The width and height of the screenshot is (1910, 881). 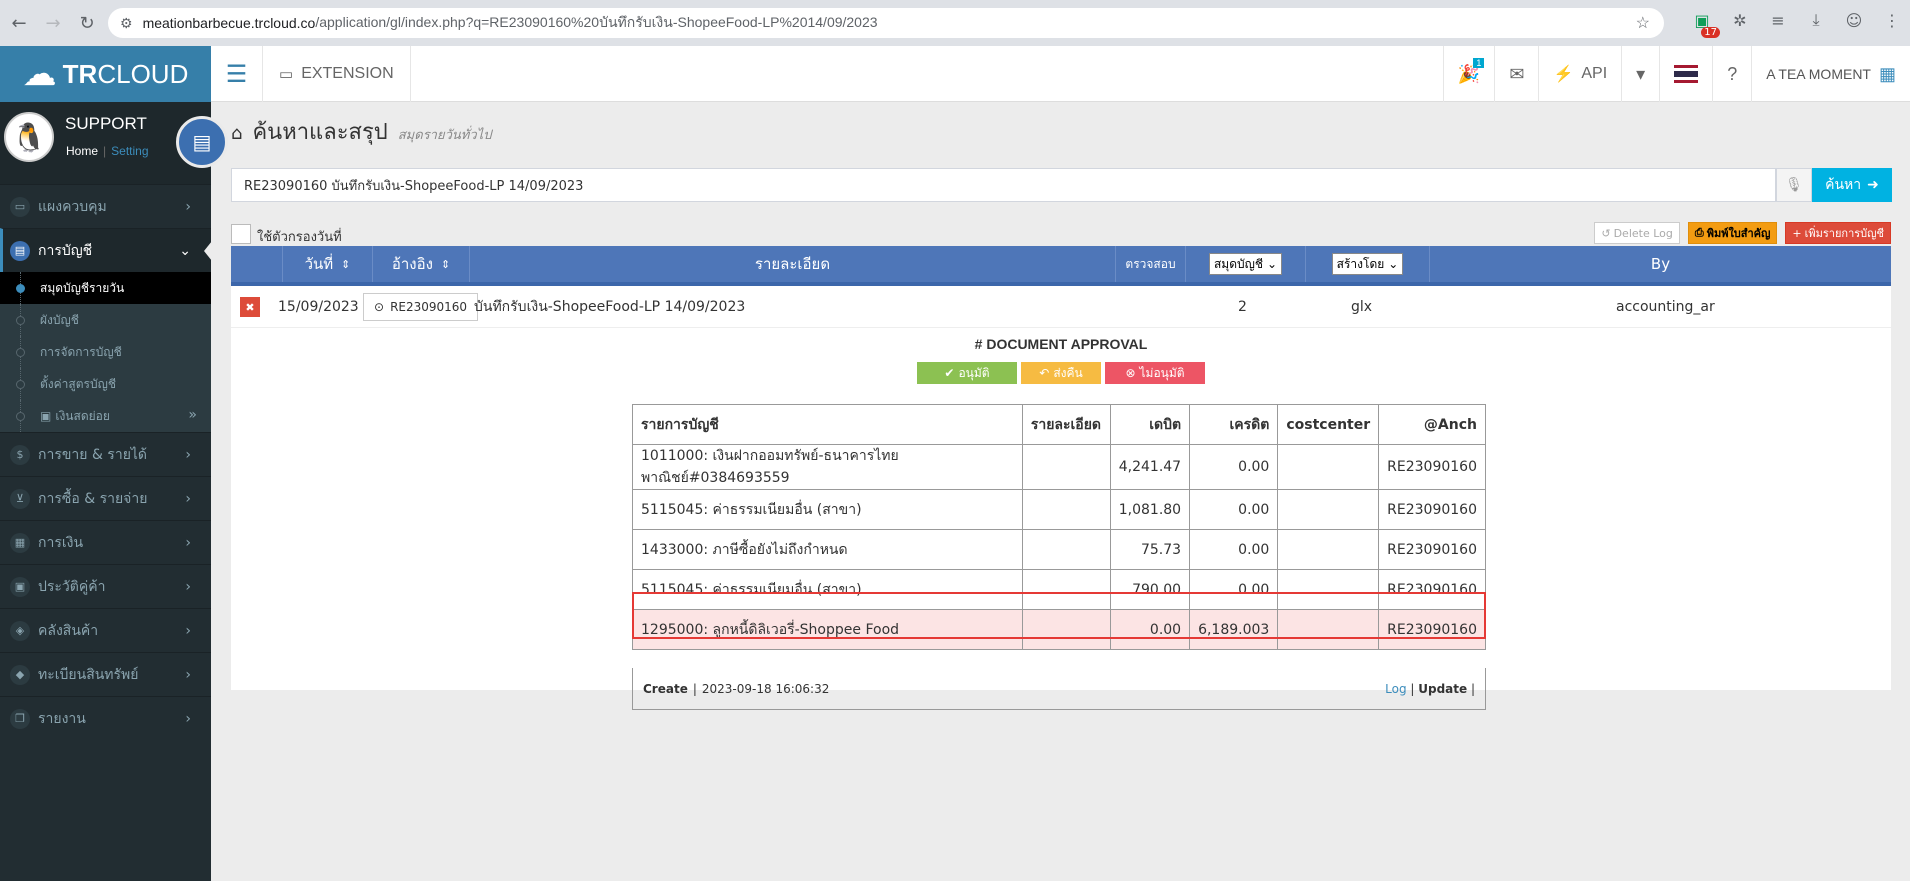 I want to click on cloud-icon: ☁, so click(x=39, y=74).